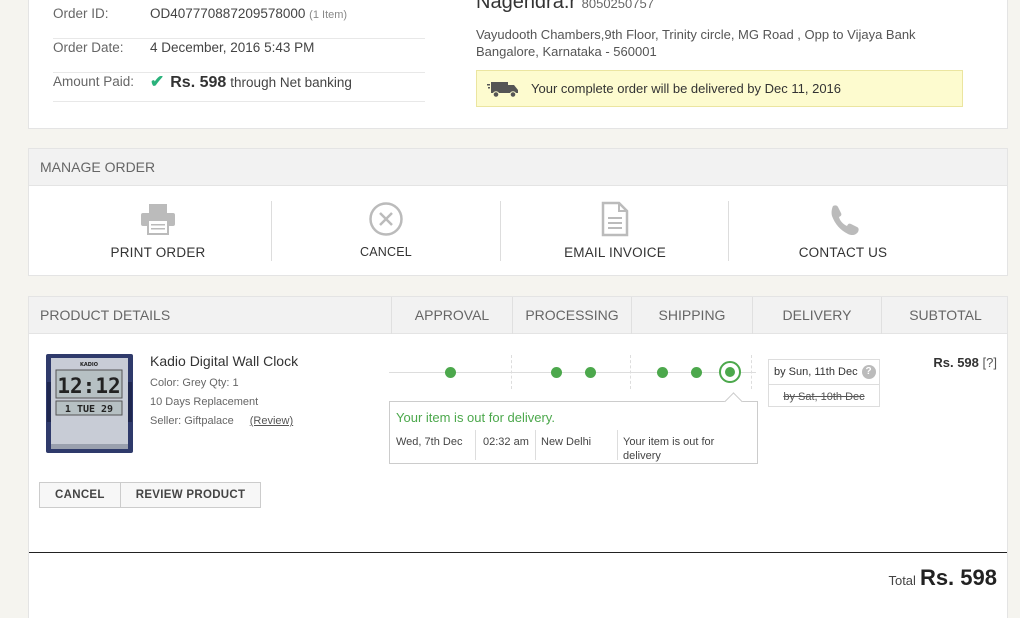 The image size is (1020, 618). I want to click on approval-dot, so click(450, 372).